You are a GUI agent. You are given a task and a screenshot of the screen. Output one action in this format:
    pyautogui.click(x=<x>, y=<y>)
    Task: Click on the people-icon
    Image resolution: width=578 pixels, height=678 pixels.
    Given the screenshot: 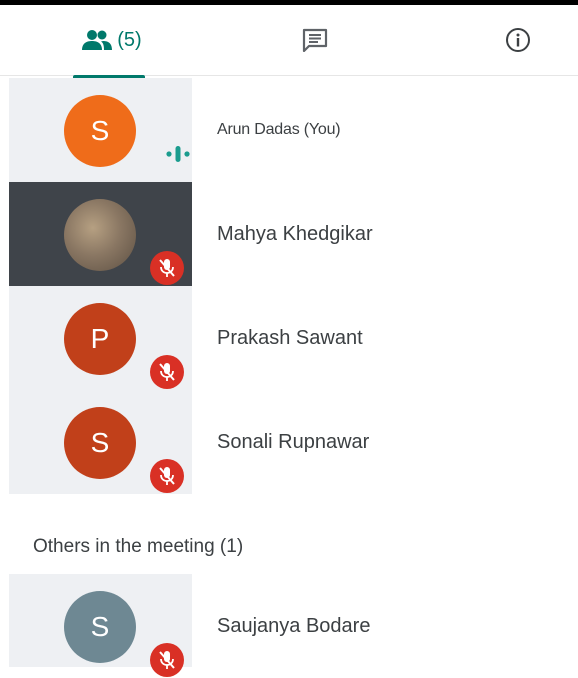 What is the action you would take?
    pyautogui.click(x=97, y=40)
    